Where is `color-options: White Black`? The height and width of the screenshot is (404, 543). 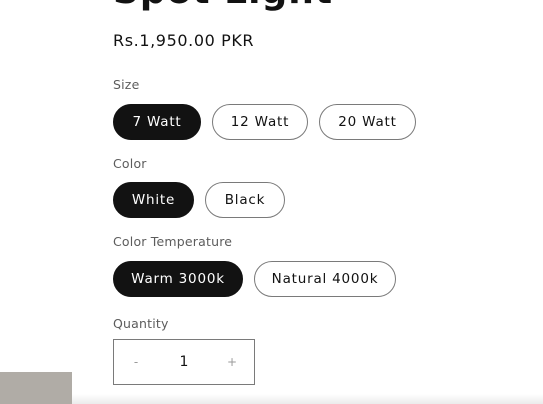
color-options: White Black is located at coordinates (199, 200).